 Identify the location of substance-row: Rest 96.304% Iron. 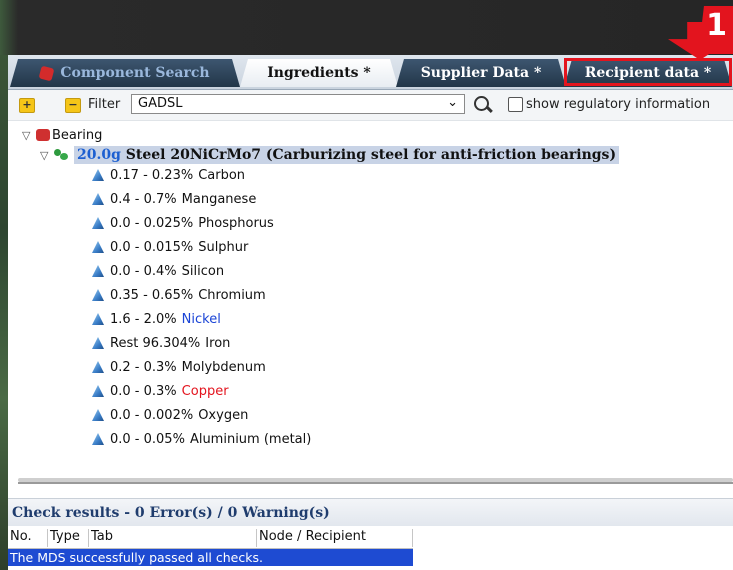
(161, 343).